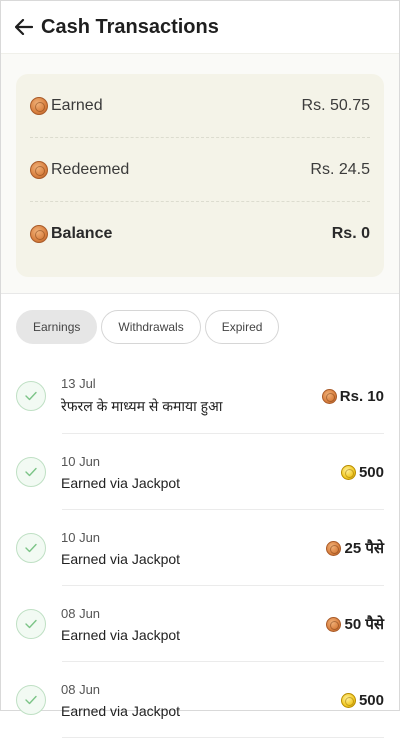 The height and width of the screenshot is (738, 400). I want to click on earned-label: Earned, so click(77, 105).